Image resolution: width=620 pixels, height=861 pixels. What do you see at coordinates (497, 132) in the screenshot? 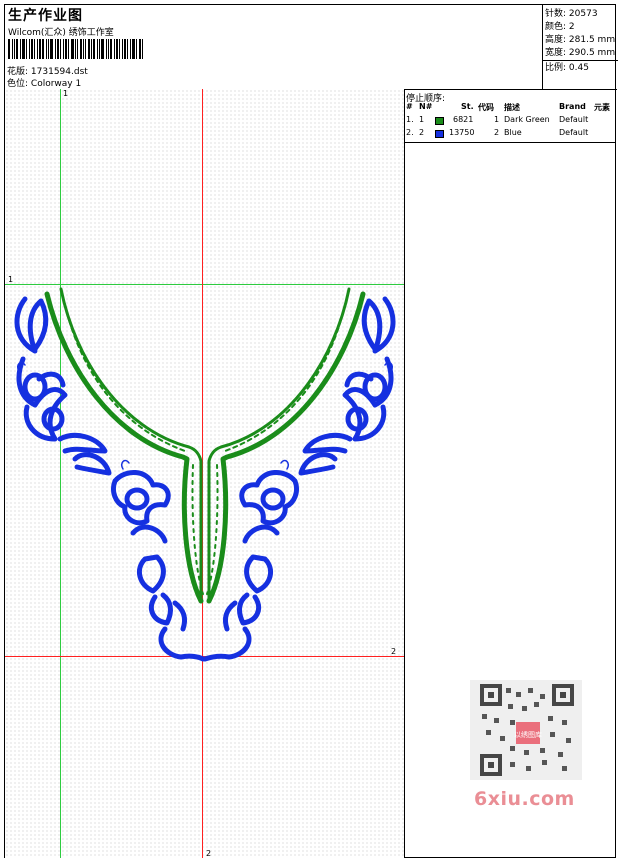
I see `stop-row-code: 2` at bounding box center [497, 132].